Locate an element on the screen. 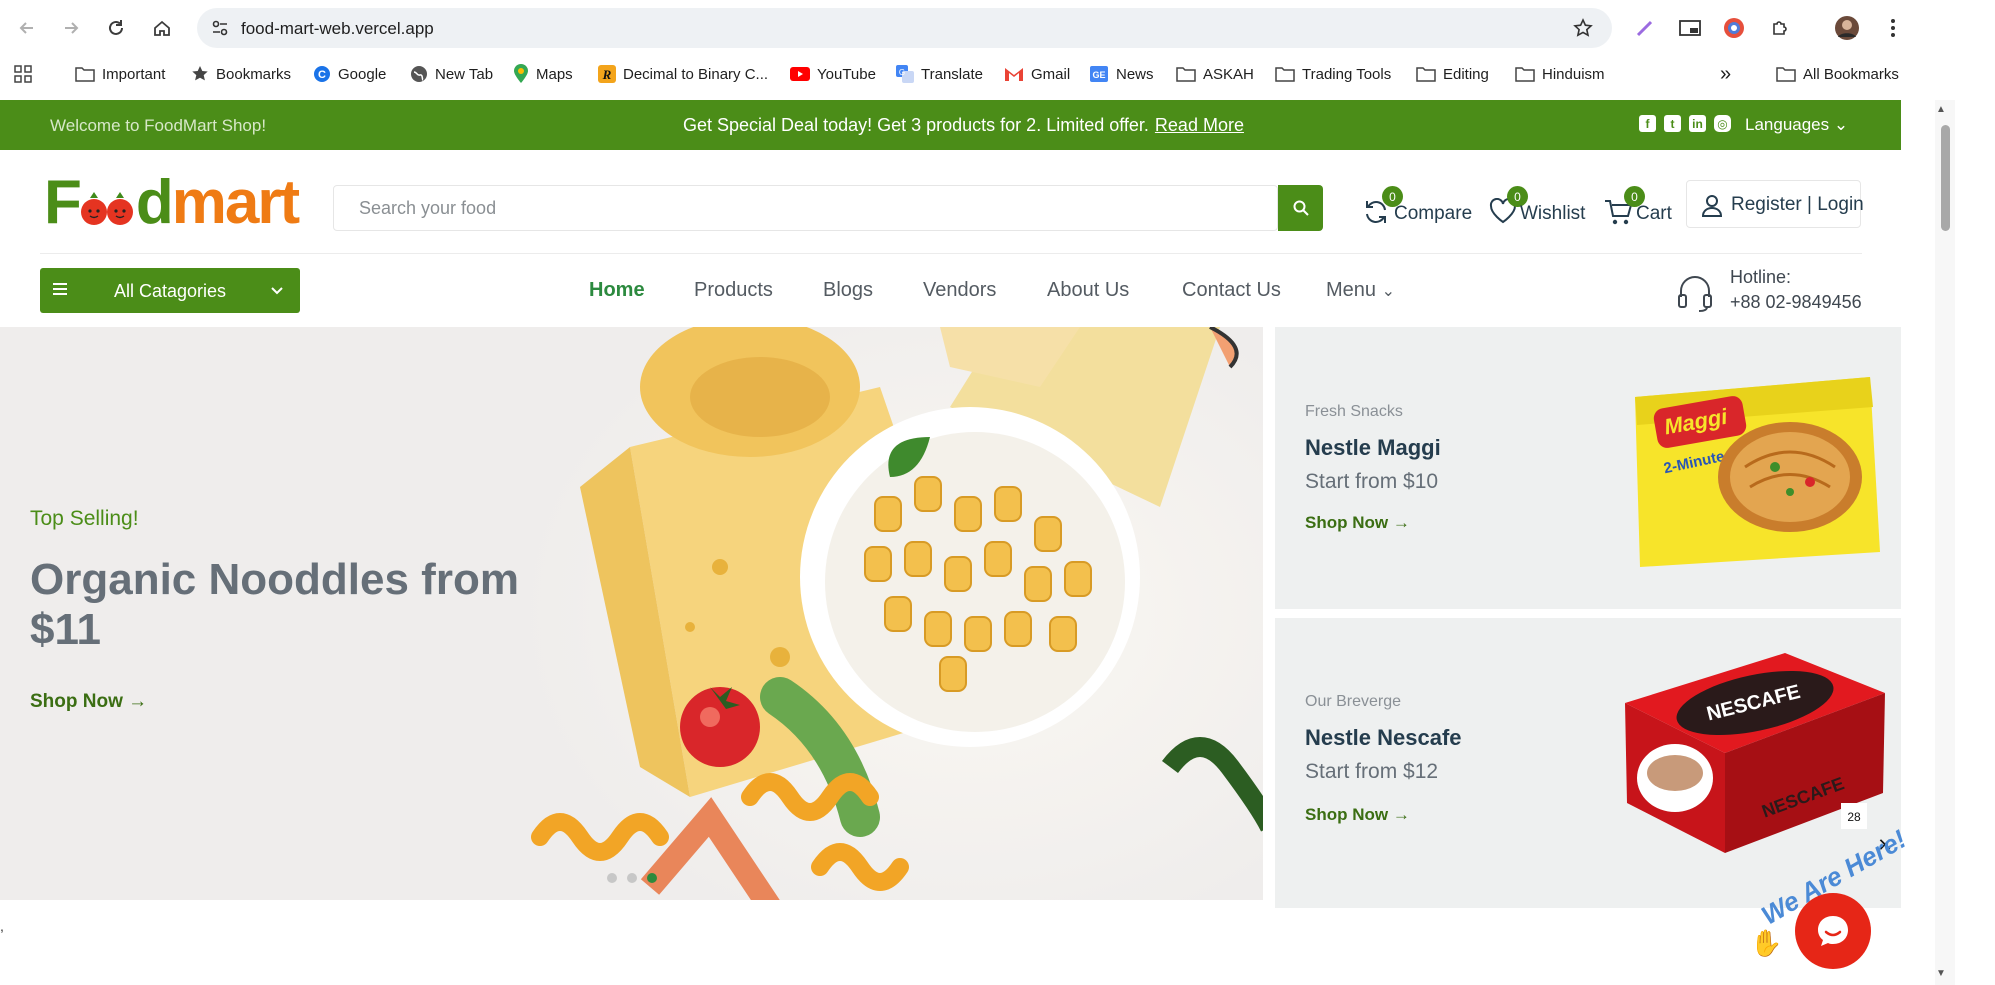 This screenshot has height=985, width=1995. cart-button: 0 Cart is located at coordinates (1641, 211).